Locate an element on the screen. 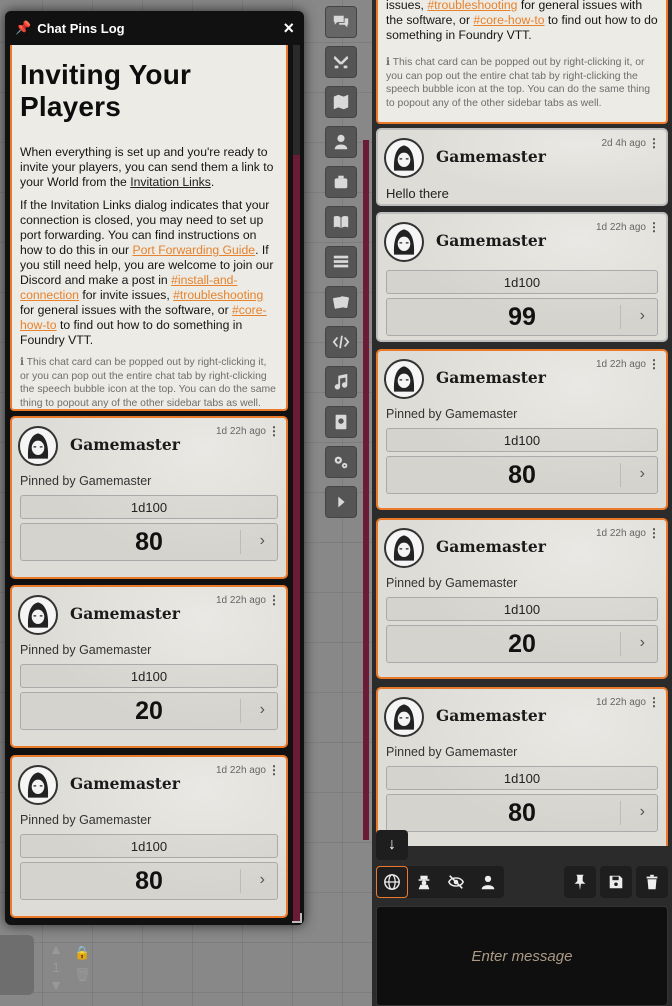  scrollbar-thumb is located at coordinates (296, 538).